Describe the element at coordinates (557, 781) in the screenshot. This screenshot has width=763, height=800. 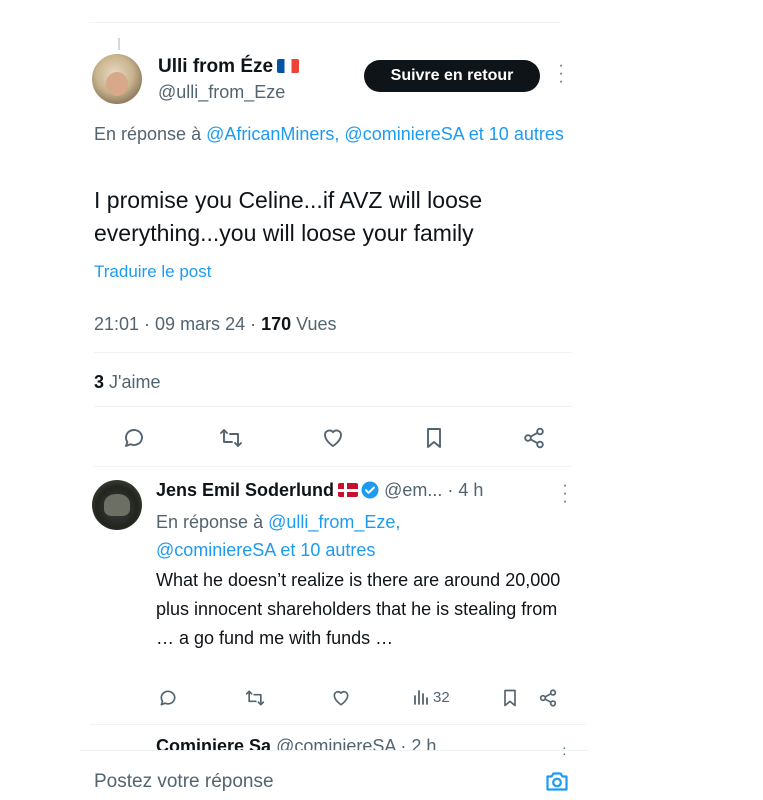
I see `camera-icon` at that location.